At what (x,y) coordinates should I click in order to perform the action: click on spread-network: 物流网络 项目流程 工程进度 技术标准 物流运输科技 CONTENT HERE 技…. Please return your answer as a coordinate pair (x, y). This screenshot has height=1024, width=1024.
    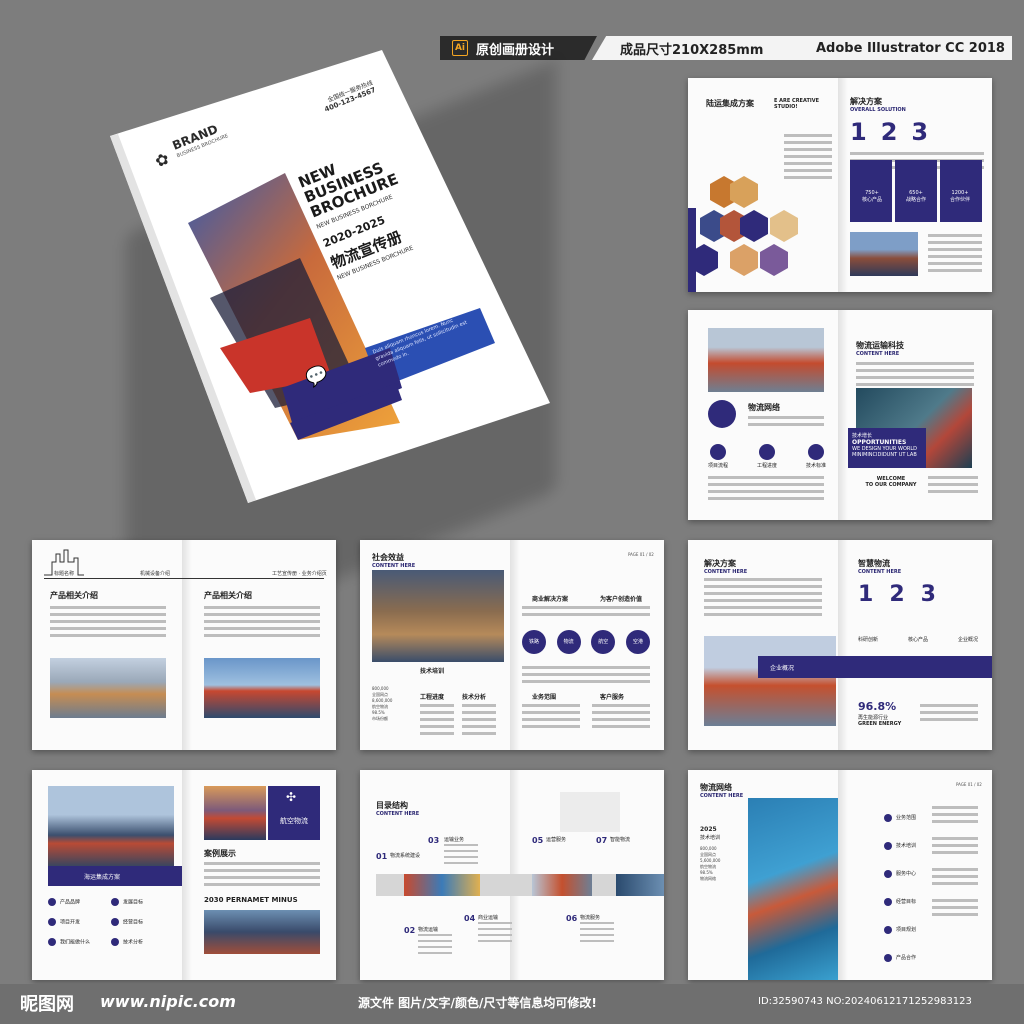
    Looking at the image, I should click on (840, 415).